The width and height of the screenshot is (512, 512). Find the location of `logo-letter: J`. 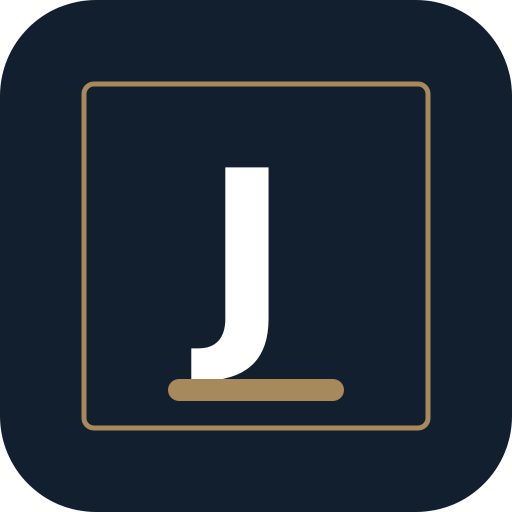

logo-letter: J is located at coordinates (240, 256).